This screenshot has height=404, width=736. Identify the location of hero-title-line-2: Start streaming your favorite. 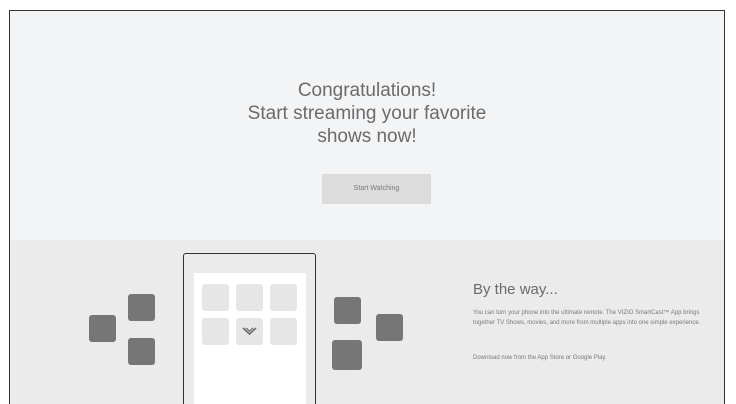
(367, 113).